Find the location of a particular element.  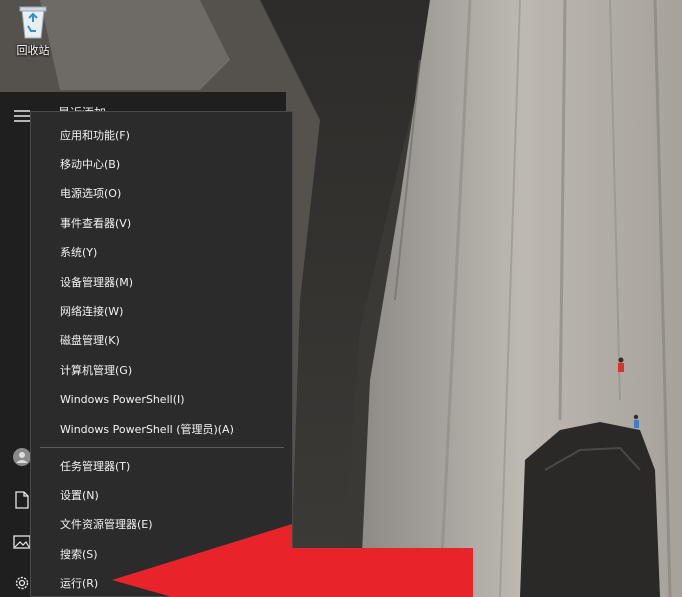

menu-item-mobility-center: 移动中心(B) is located at coordinates (161, 164).